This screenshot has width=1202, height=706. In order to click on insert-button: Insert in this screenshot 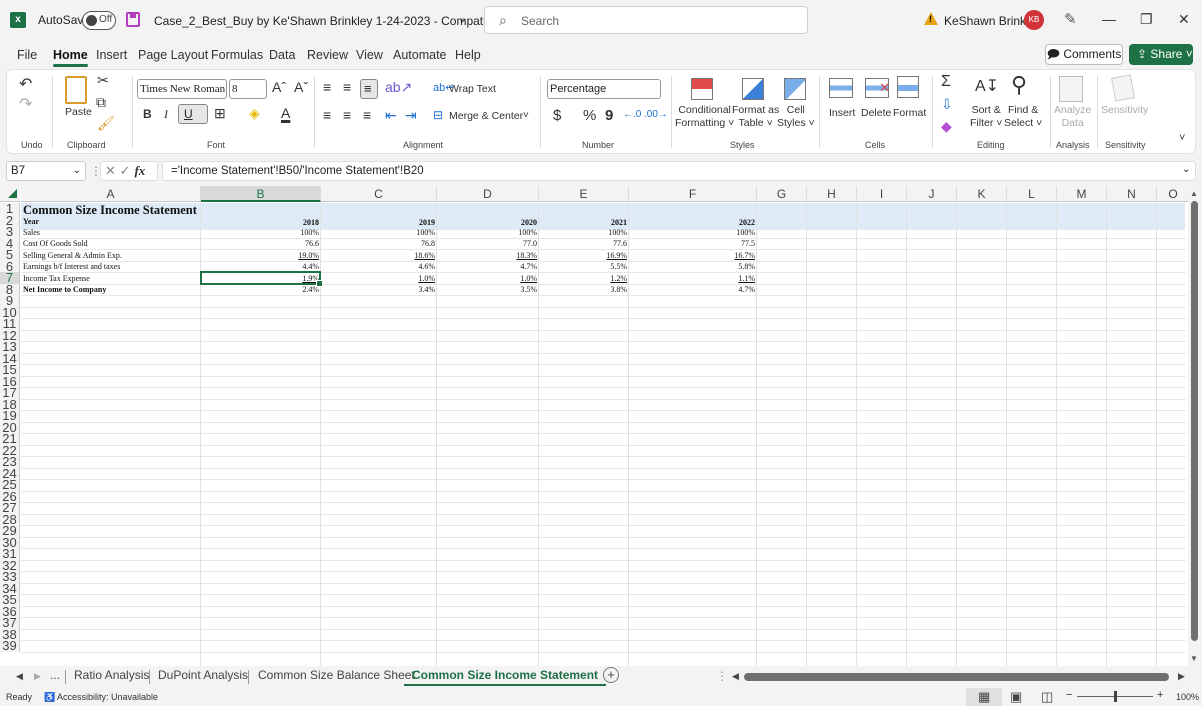, I will do `click(842, 113)`.